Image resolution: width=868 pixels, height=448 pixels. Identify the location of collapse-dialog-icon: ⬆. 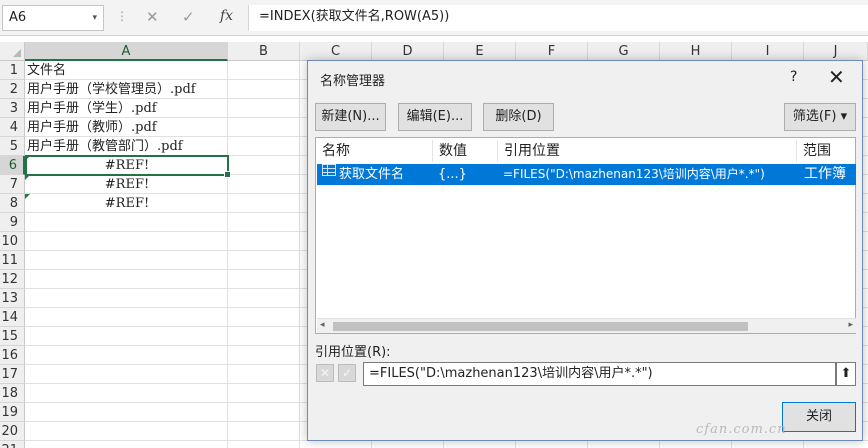
(846, 374).